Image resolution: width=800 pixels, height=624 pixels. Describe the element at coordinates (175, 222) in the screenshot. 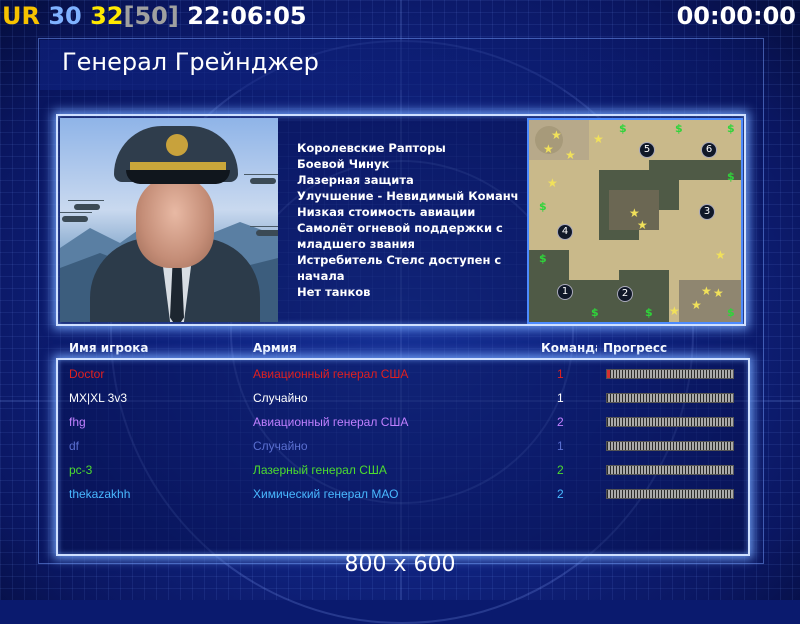

I see `portrait-face` at that location.